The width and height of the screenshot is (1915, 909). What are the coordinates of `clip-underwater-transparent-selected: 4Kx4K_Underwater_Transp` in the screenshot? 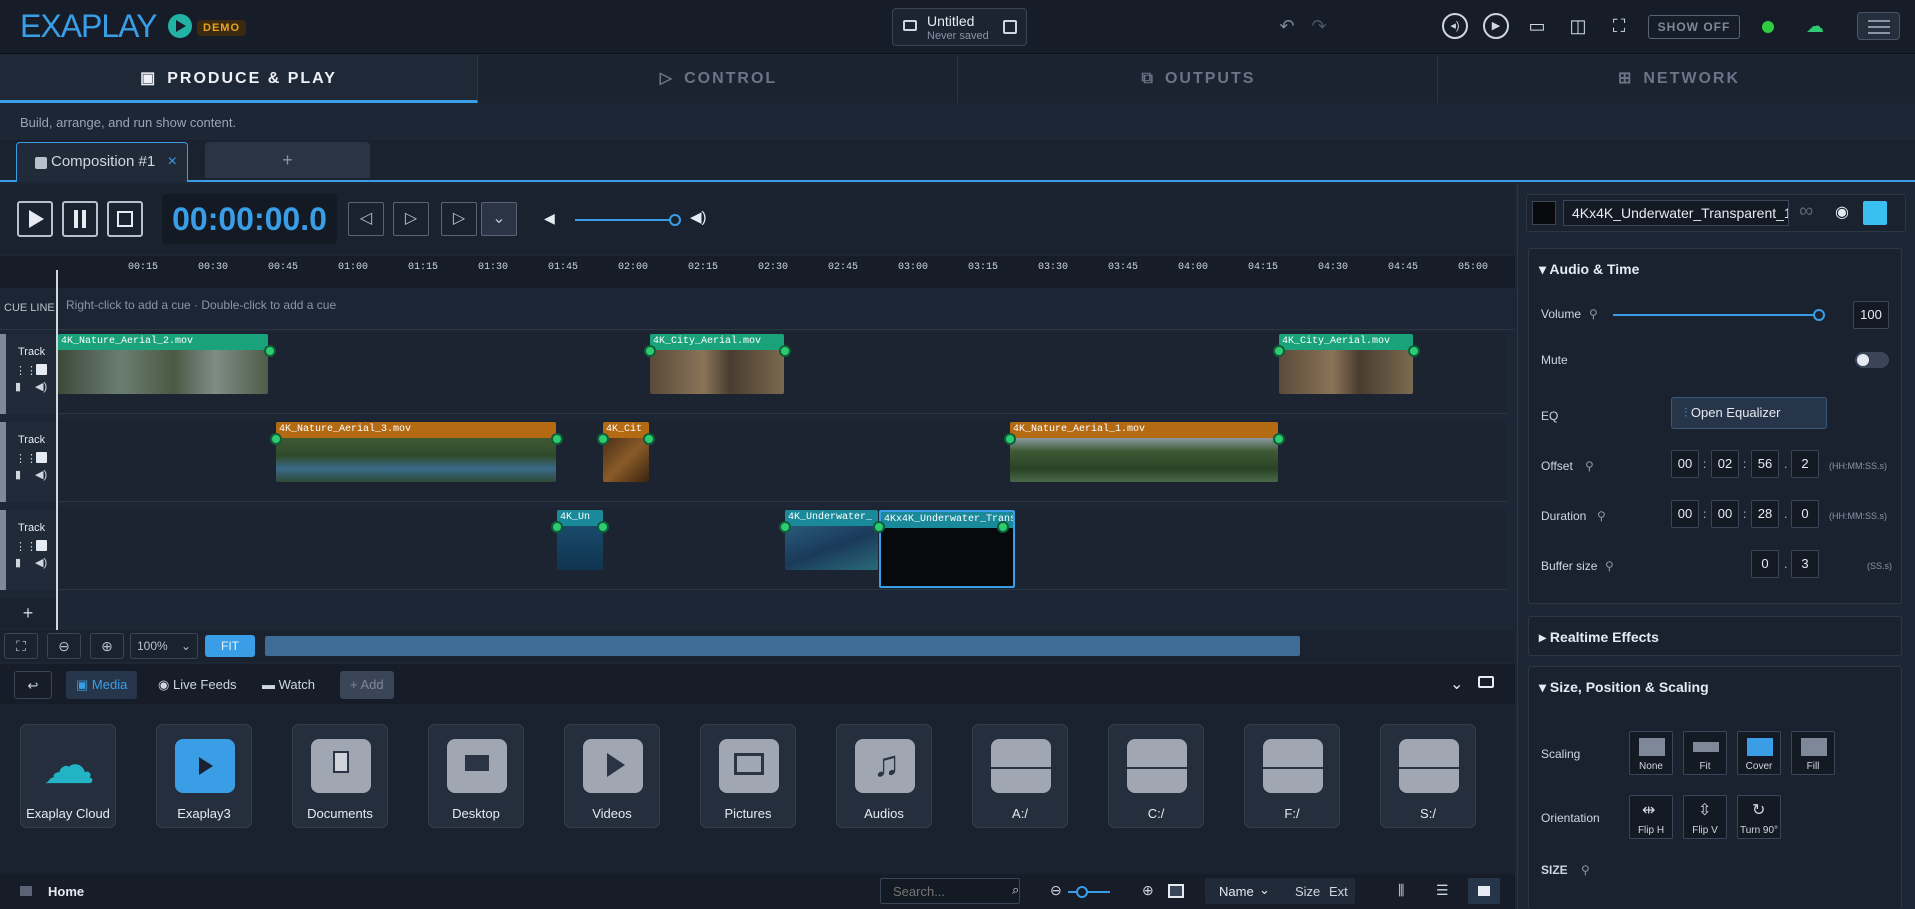 It's located at (947, 549).